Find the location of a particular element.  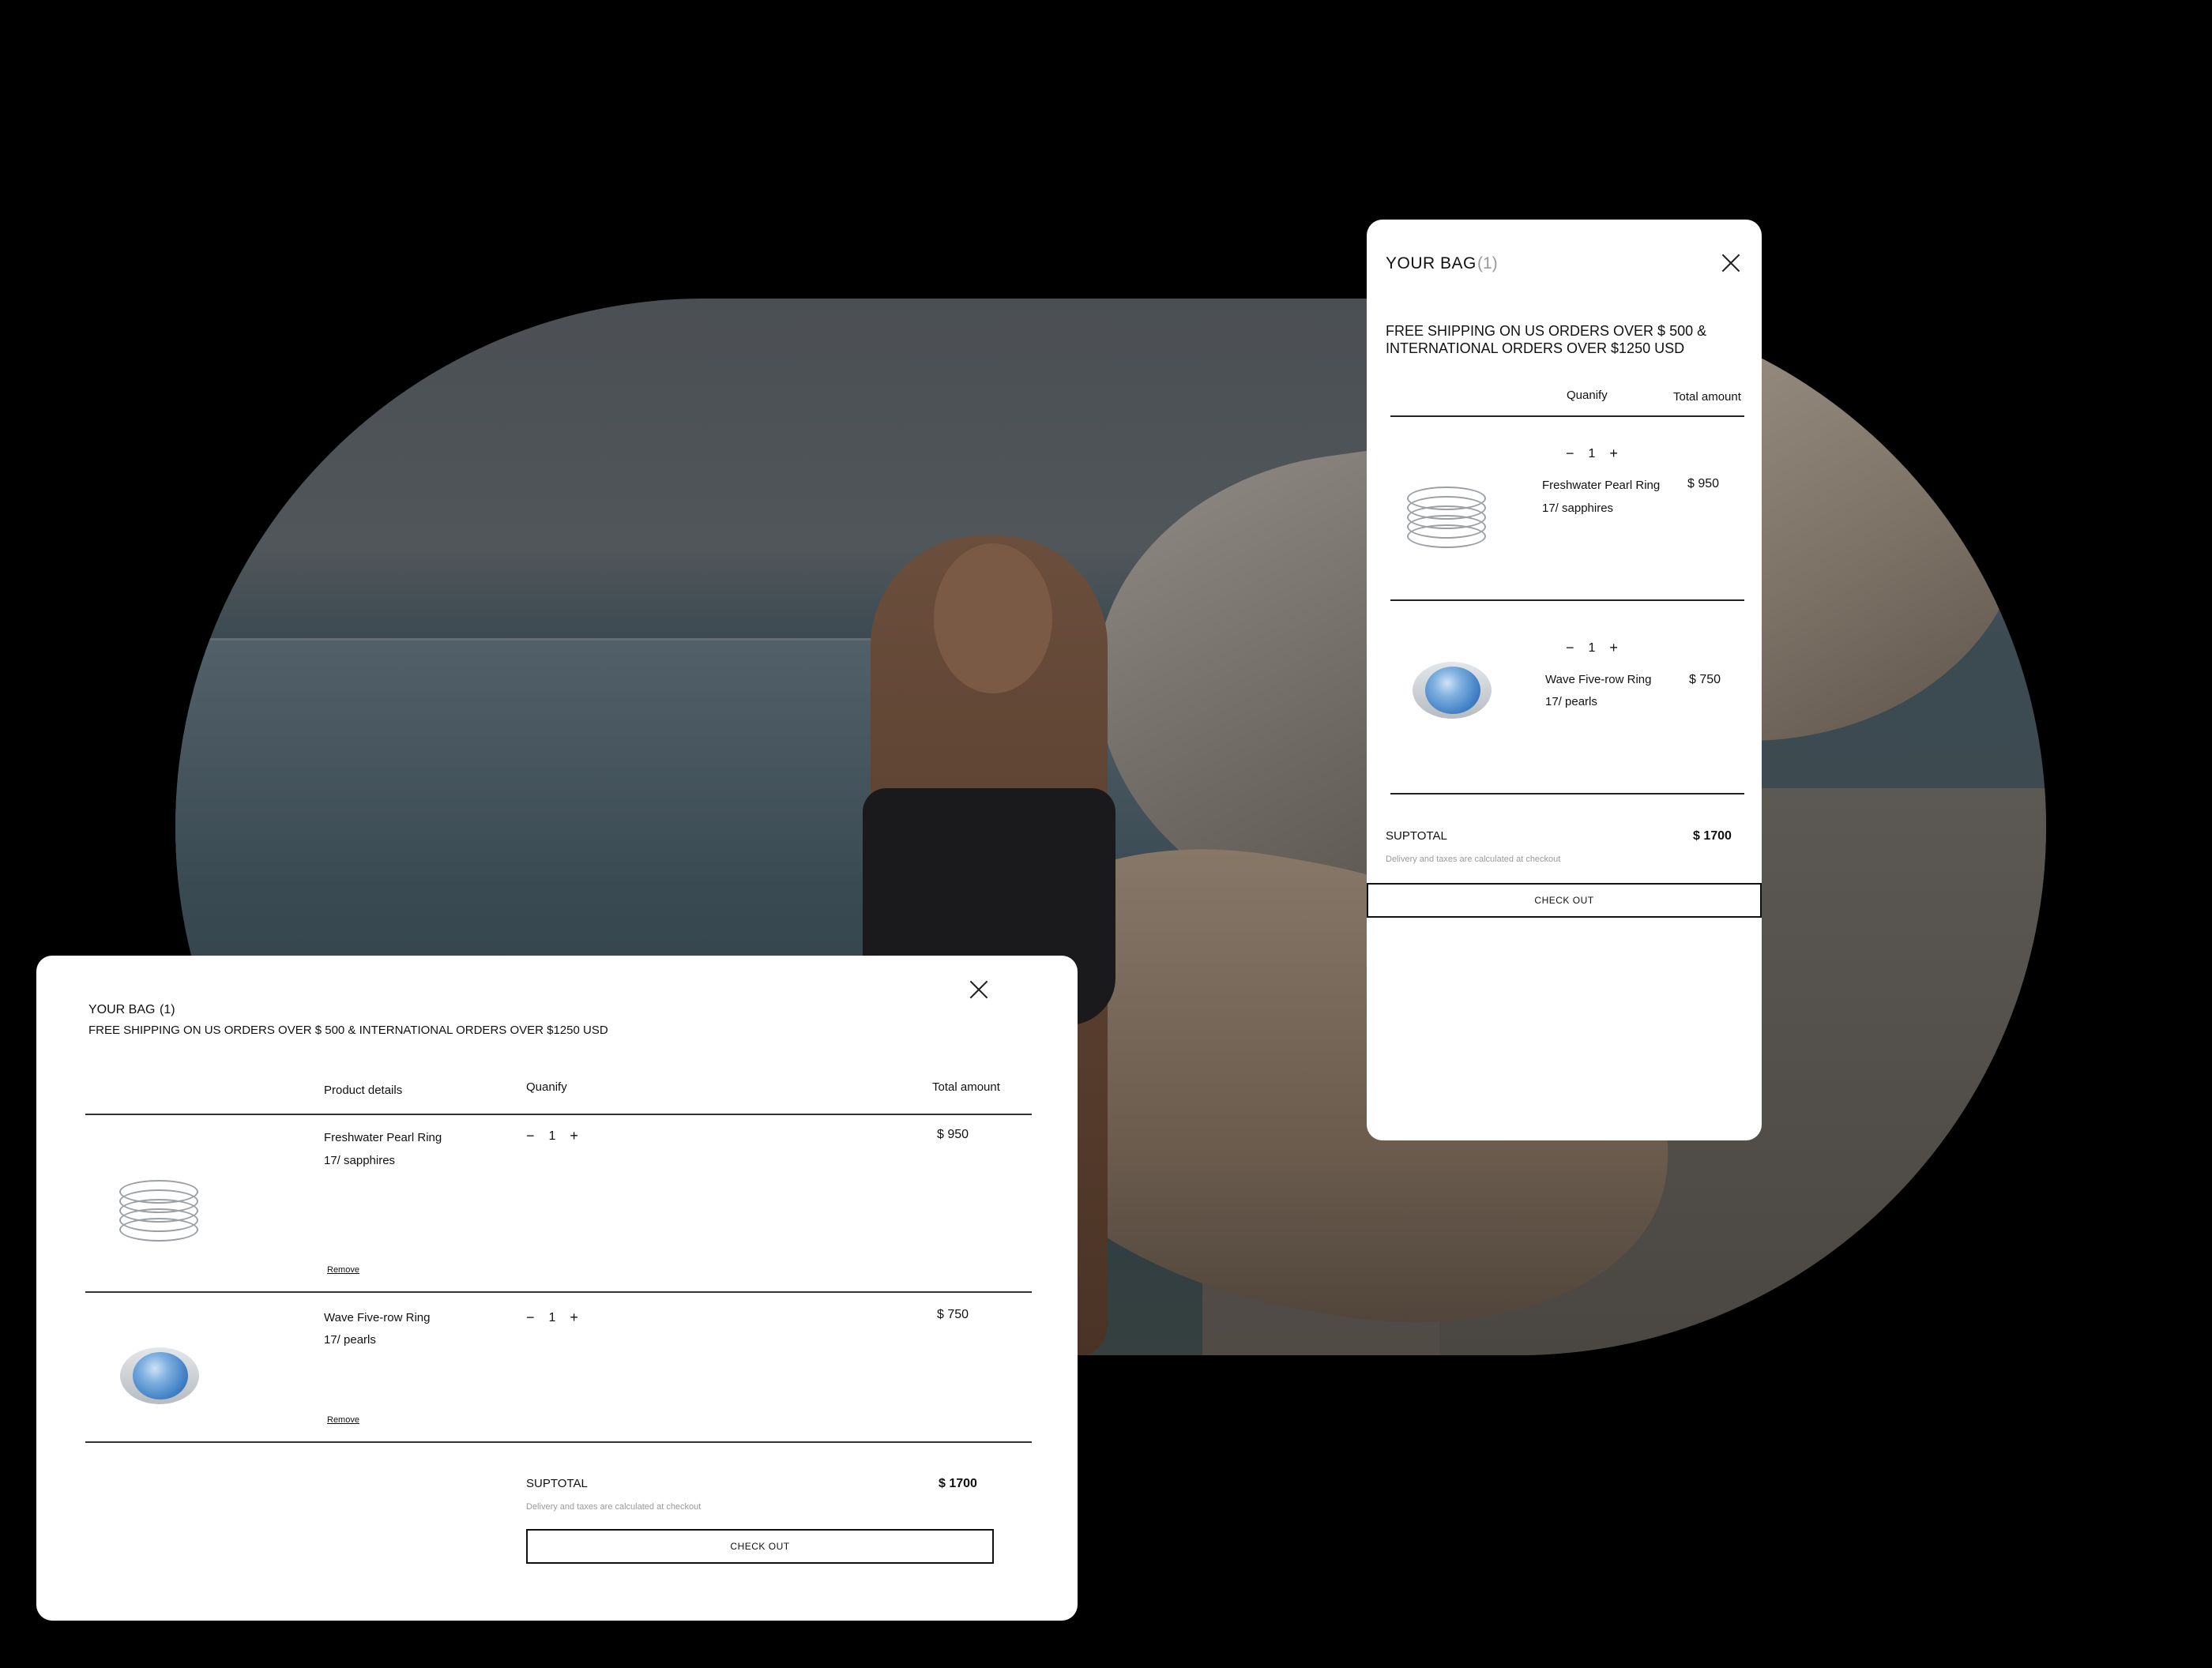

model-head is located at coordinates (993, 618).